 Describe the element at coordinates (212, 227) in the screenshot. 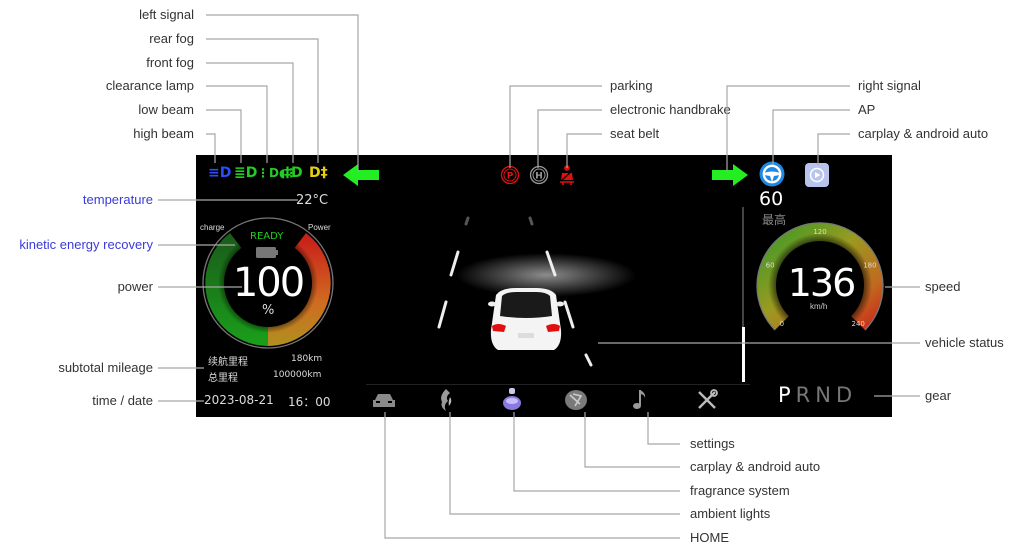

I see `charge-label: charge` at that location.